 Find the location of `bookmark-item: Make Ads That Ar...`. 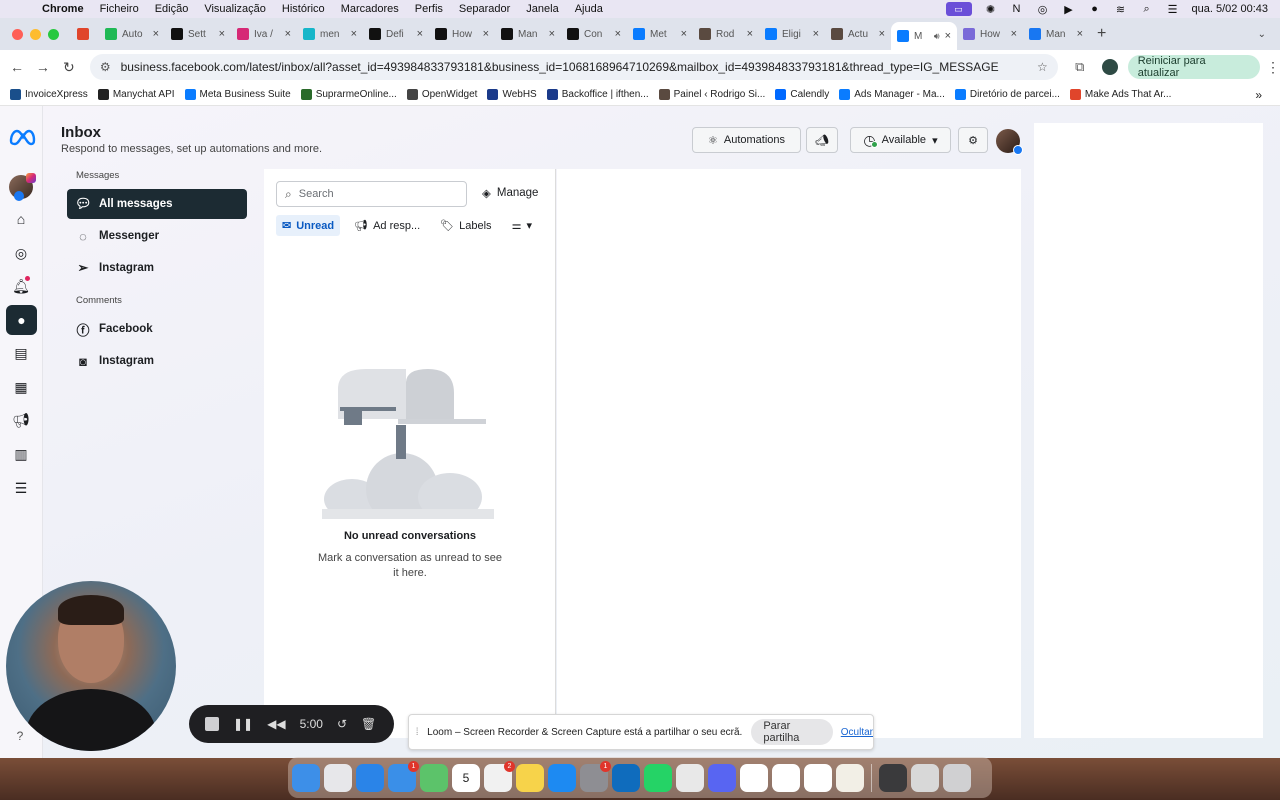

bookmark-item: Make Ads That Ar... is located at coordinates (1120, 94).